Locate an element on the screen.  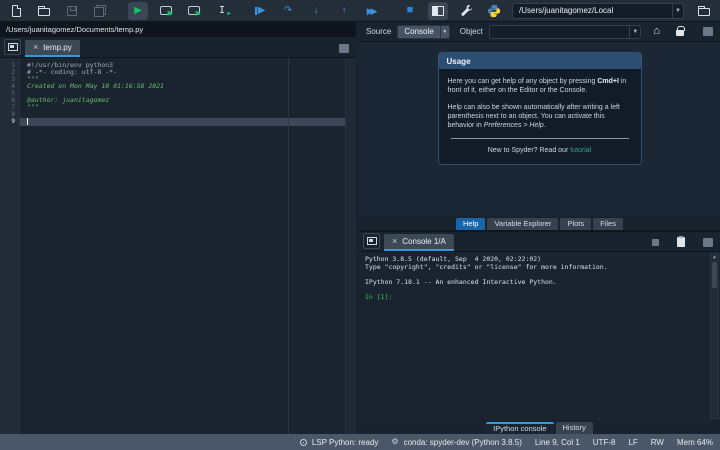
run-cell-advance-button: ▶ is located at coordinates (194, 11).